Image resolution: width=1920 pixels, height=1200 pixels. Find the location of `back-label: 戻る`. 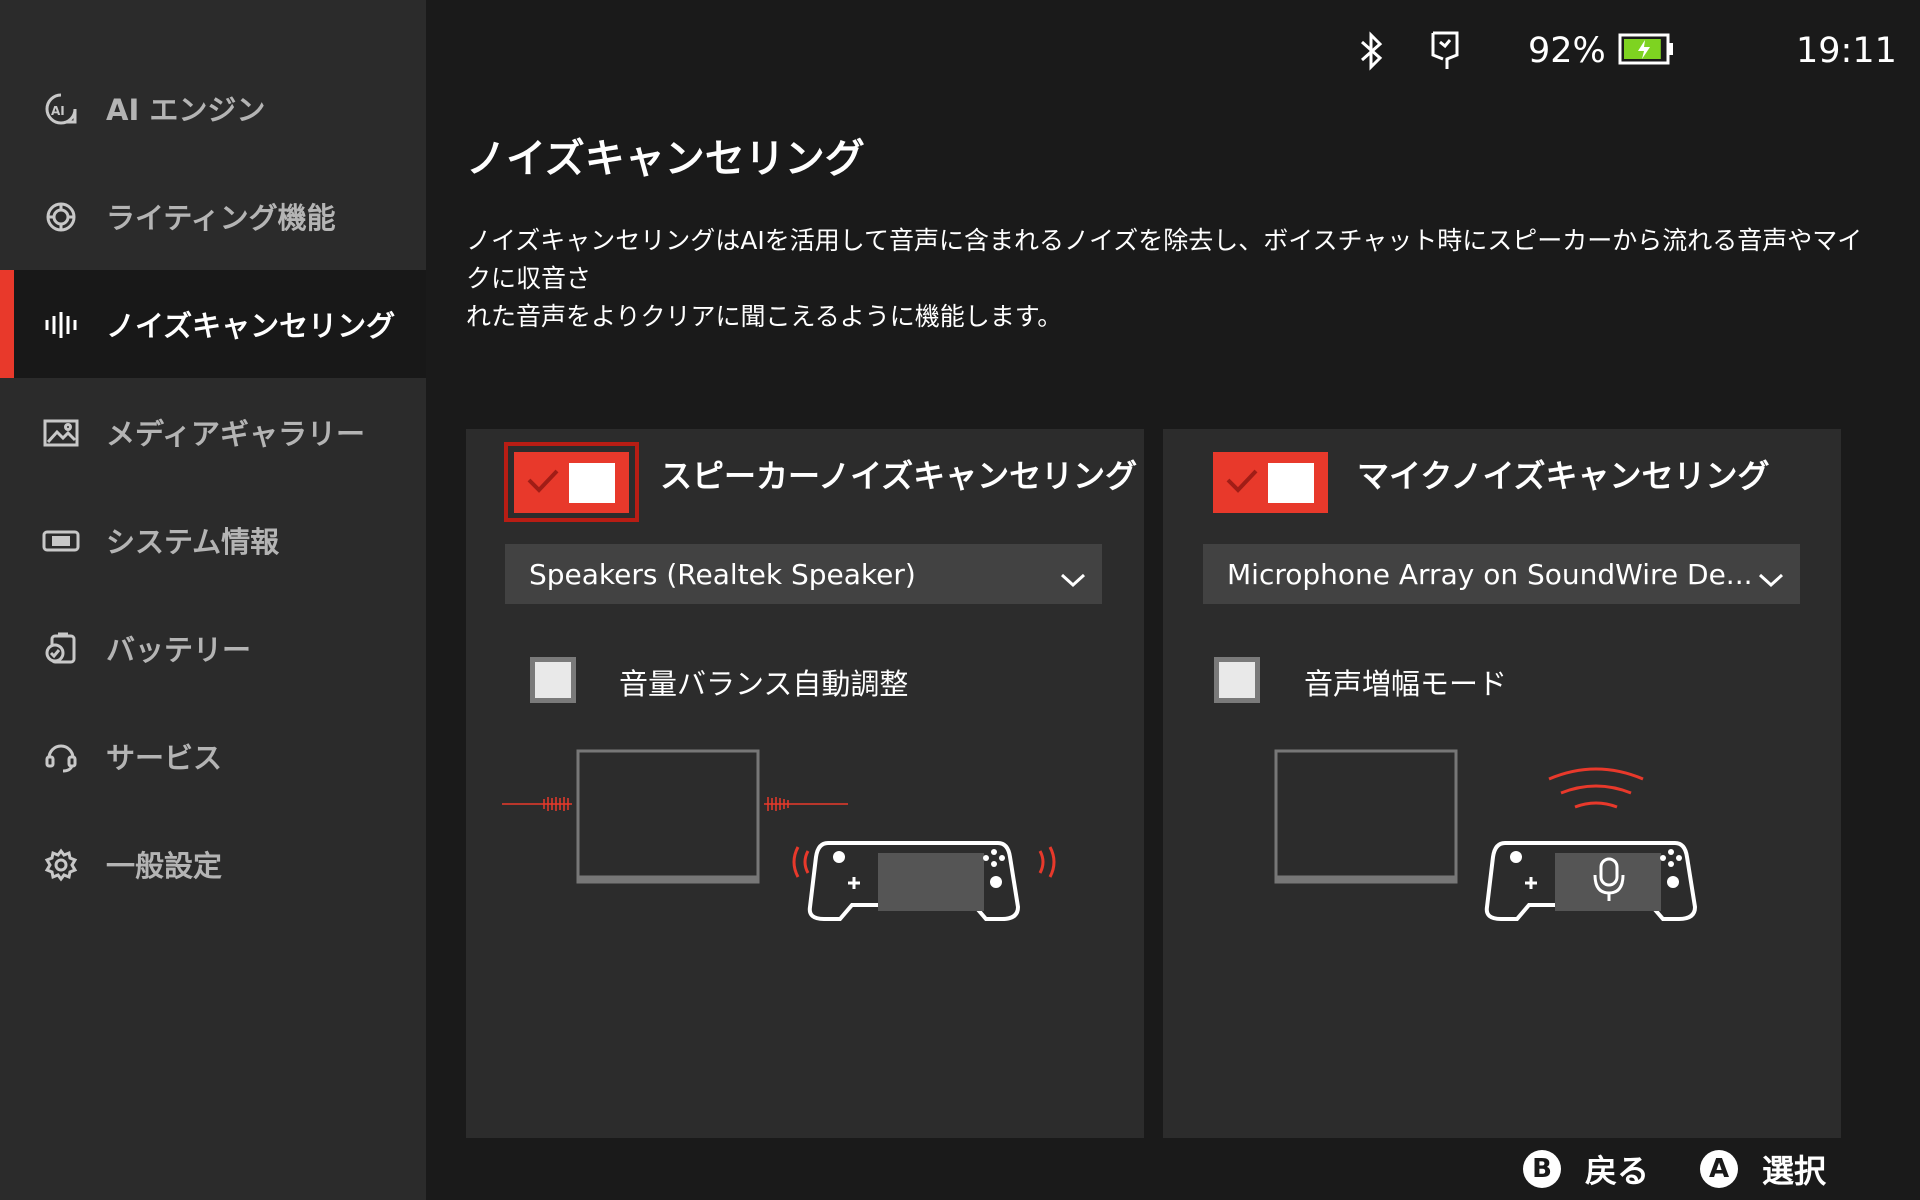

back-label: 戻る is located at coordinates (1617, 1171).